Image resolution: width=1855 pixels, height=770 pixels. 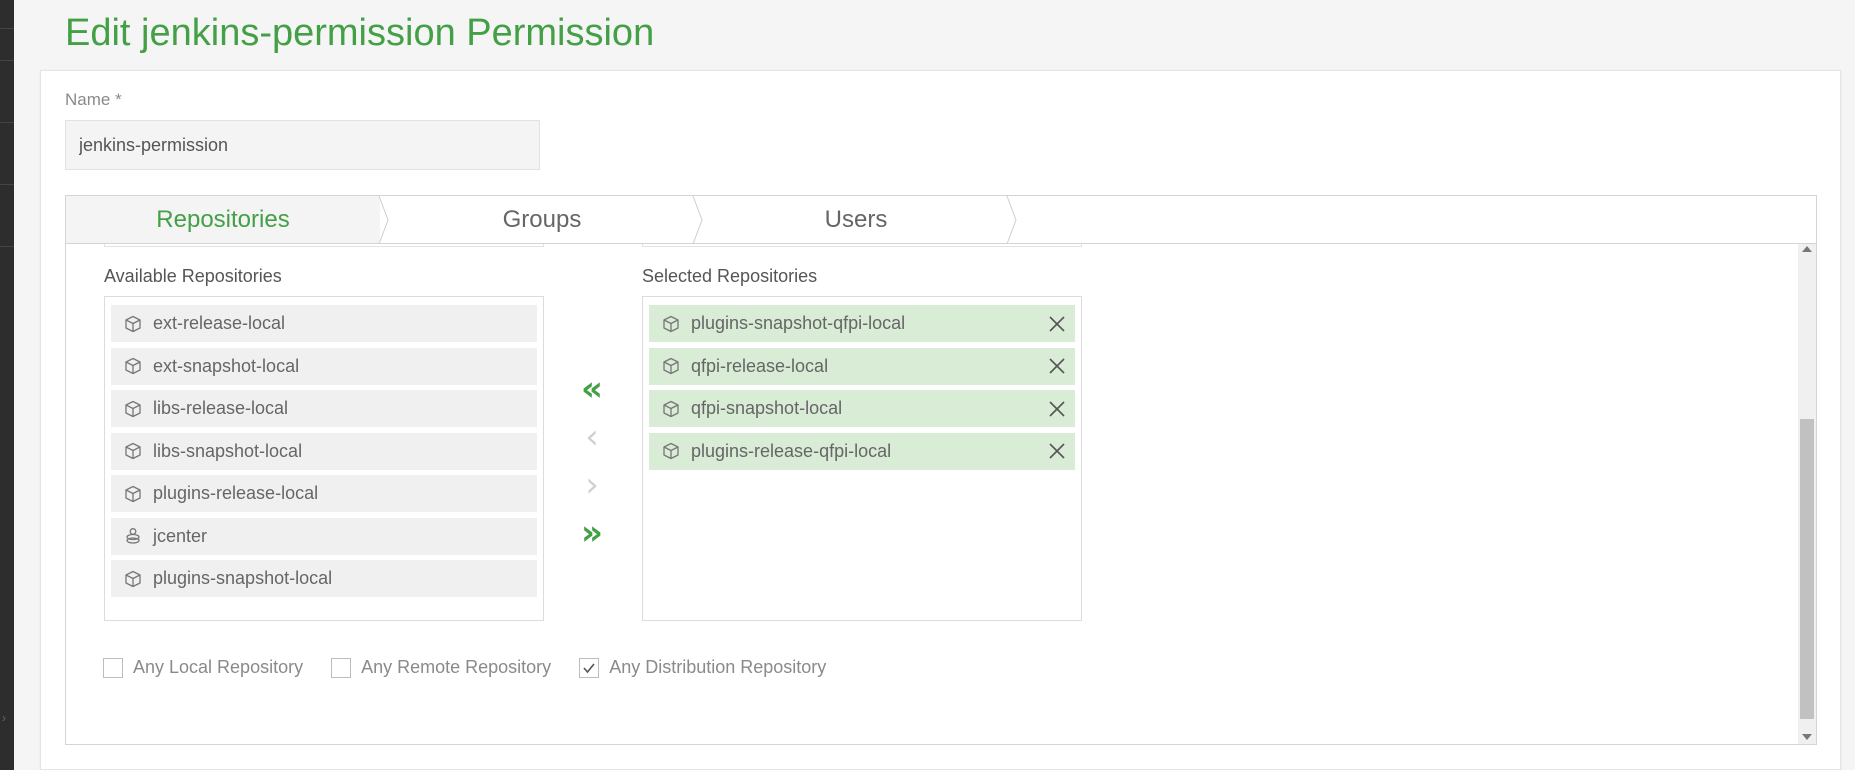 I want to click on move-all-left-button: «, so click(x=592, y=389).